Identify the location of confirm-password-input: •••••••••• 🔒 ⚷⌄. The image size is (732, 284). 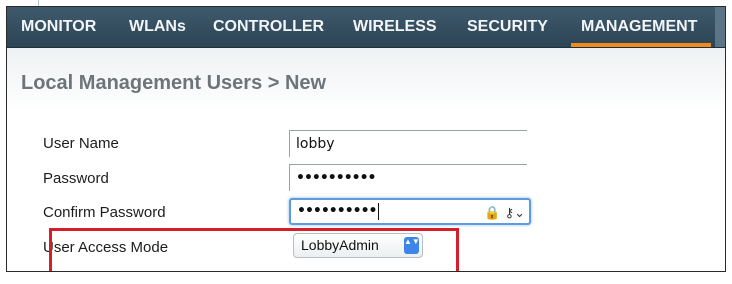
(410, 211).